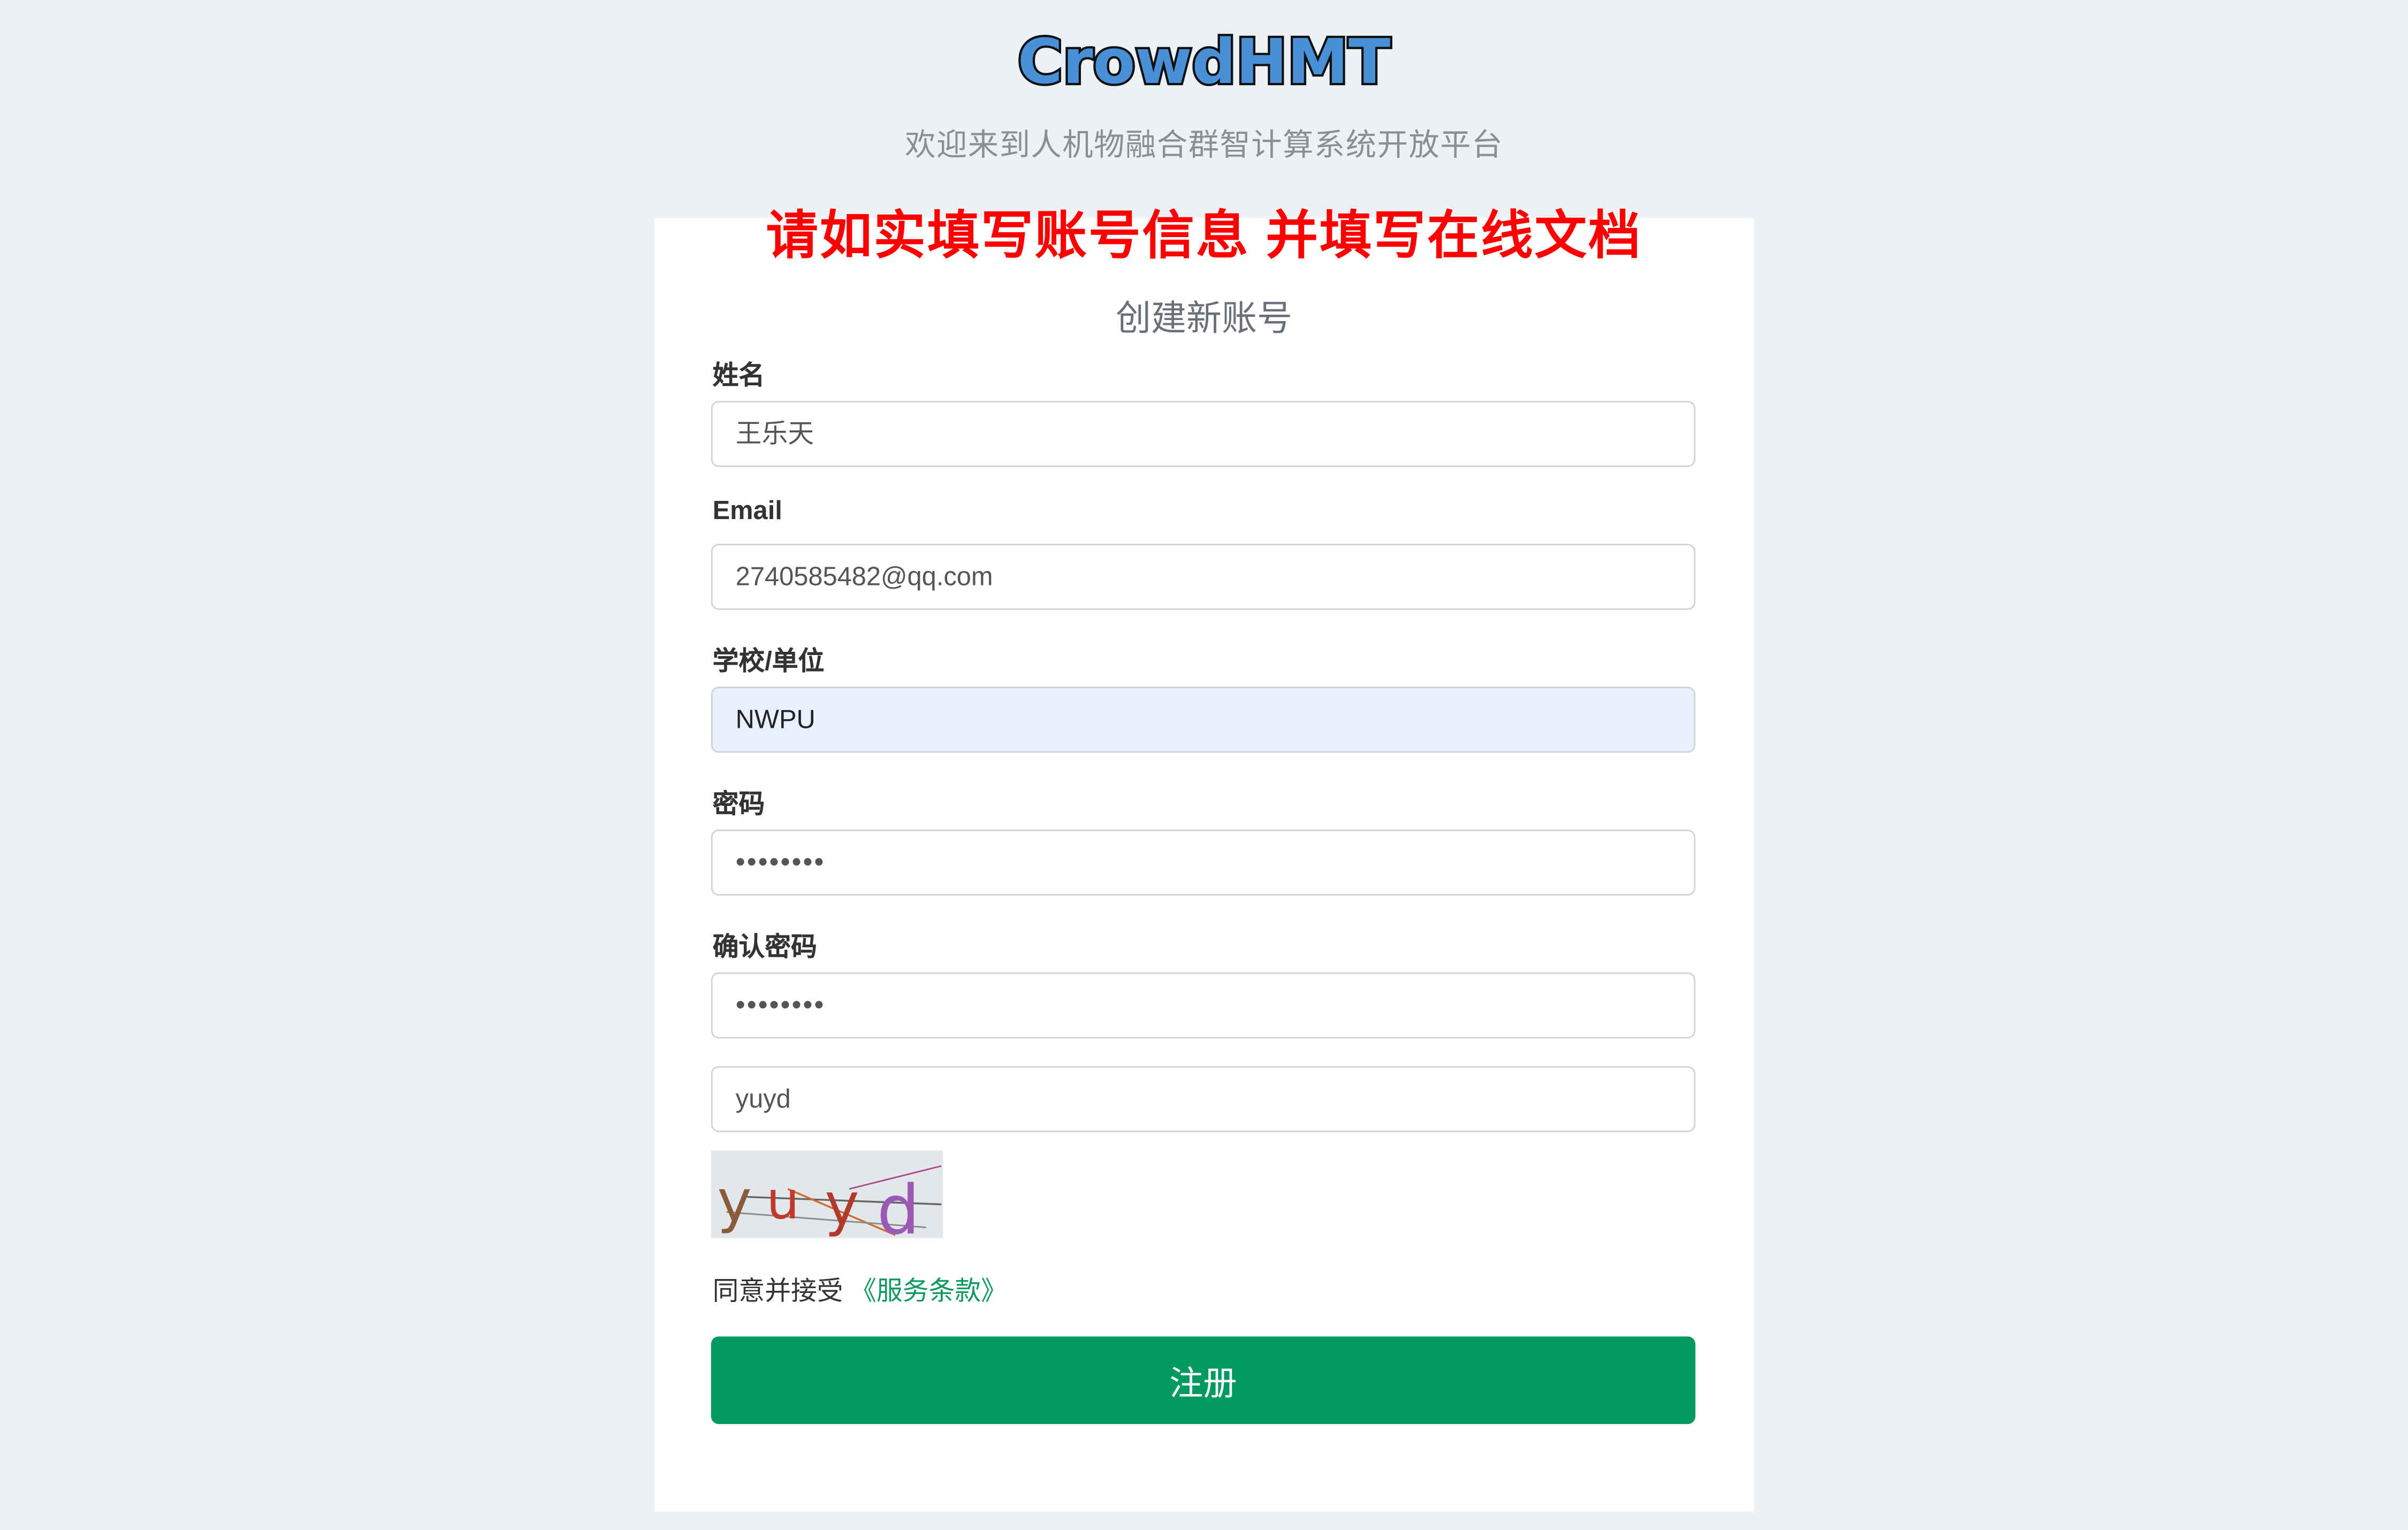 The image size is (2408, 1530). What do you see at coordinates (1203, 720) in the screenshot?
I see `organization-input: NWPU` at bounding box center [1203, 720].